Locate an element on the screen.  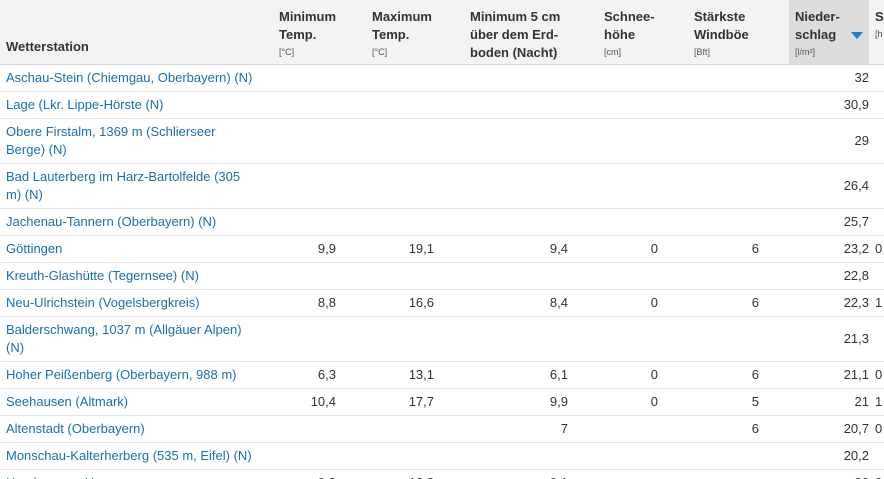
precipitation-value: 25,7 is located at coordinates (856, 221).